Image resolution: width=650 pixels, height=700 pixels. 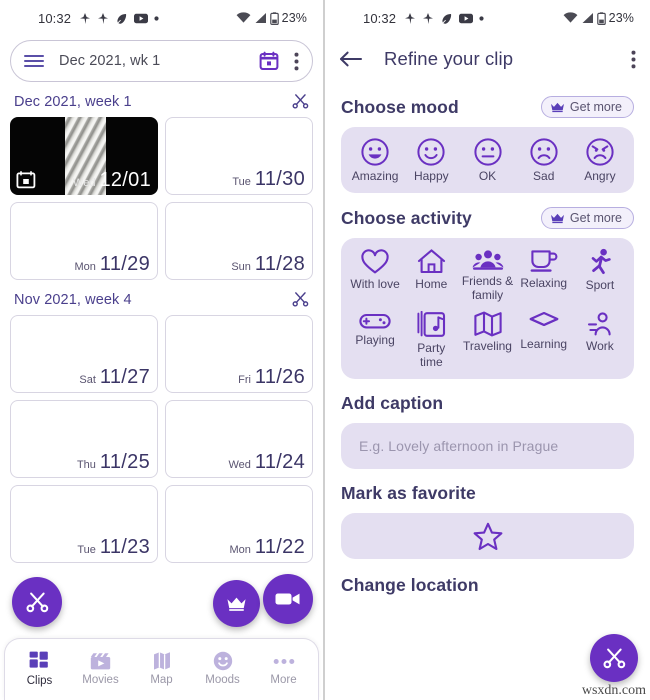 What do you see at coordinates (124, 547) in the screenshot?
I see `clip-card-date: 11/23` at bounding box center [124, 547].